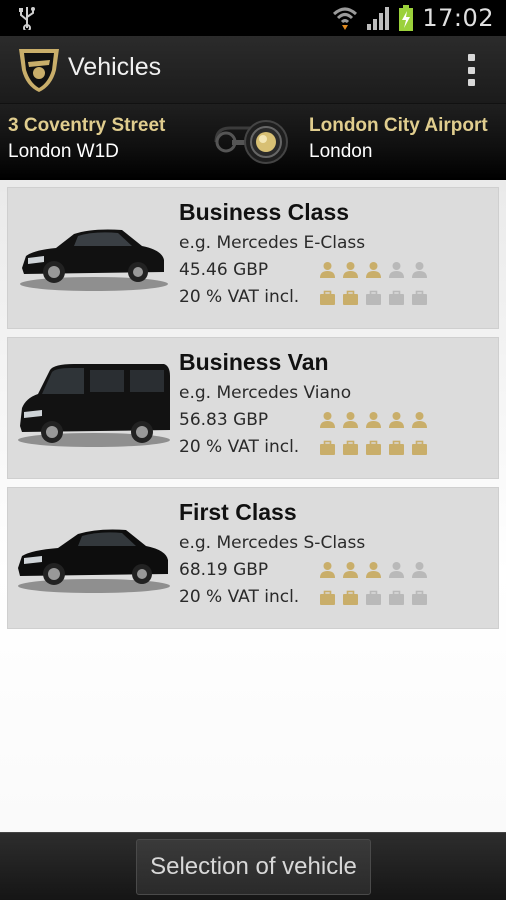  I want to click on vehicle-name: Business Van, so click(254, 362).